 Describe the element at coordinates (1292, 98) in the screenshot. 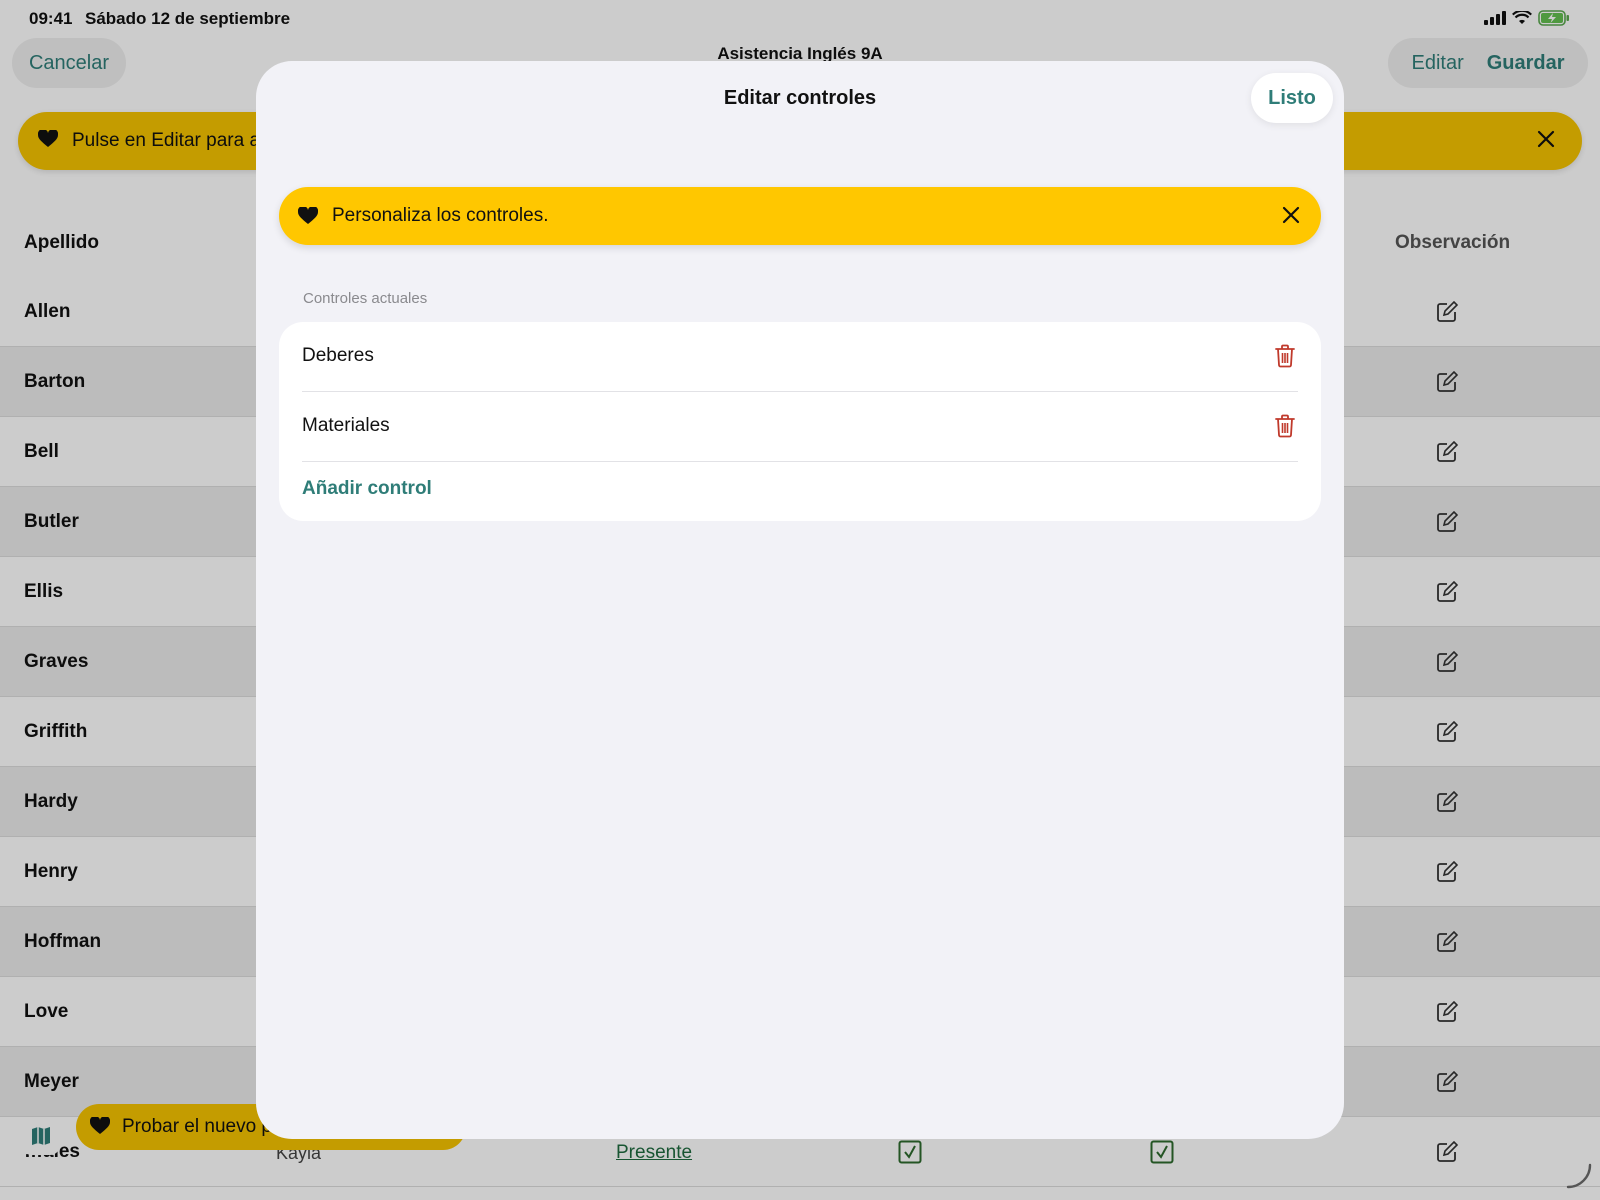

I see `done-button: Listo` at that location.